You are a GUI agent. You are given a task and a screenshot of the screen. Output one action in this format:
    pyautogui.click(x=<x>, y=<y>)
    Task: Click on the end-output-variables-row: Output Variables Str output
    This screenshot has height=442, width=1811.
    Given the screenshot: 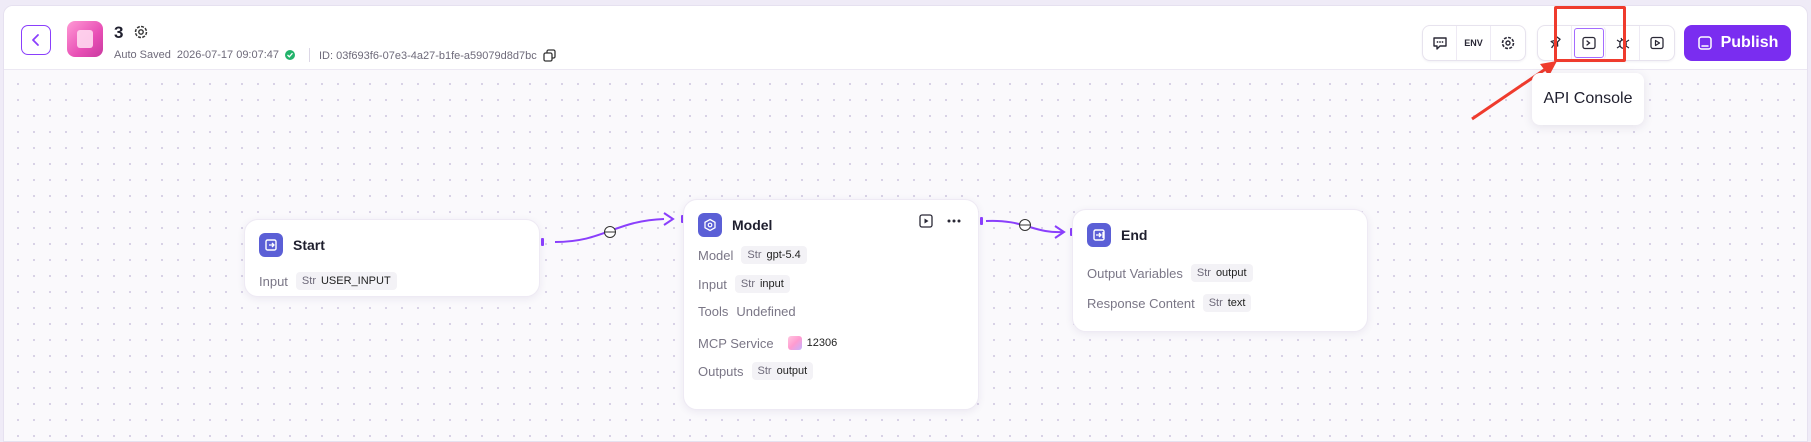 What is the action you would take?
    pyautogui.click(x=1170, y=273)
    